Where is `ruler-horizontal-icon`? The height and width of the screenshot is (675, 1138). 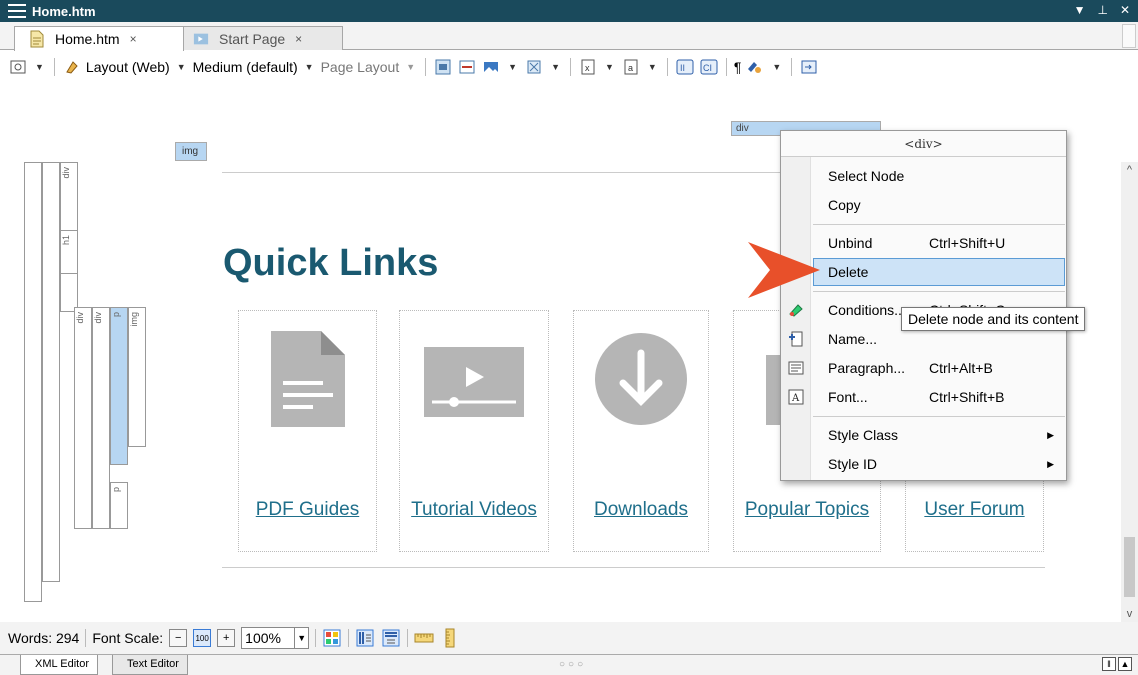 ruler-horizontal-icon is located at coordinates (424, 638).